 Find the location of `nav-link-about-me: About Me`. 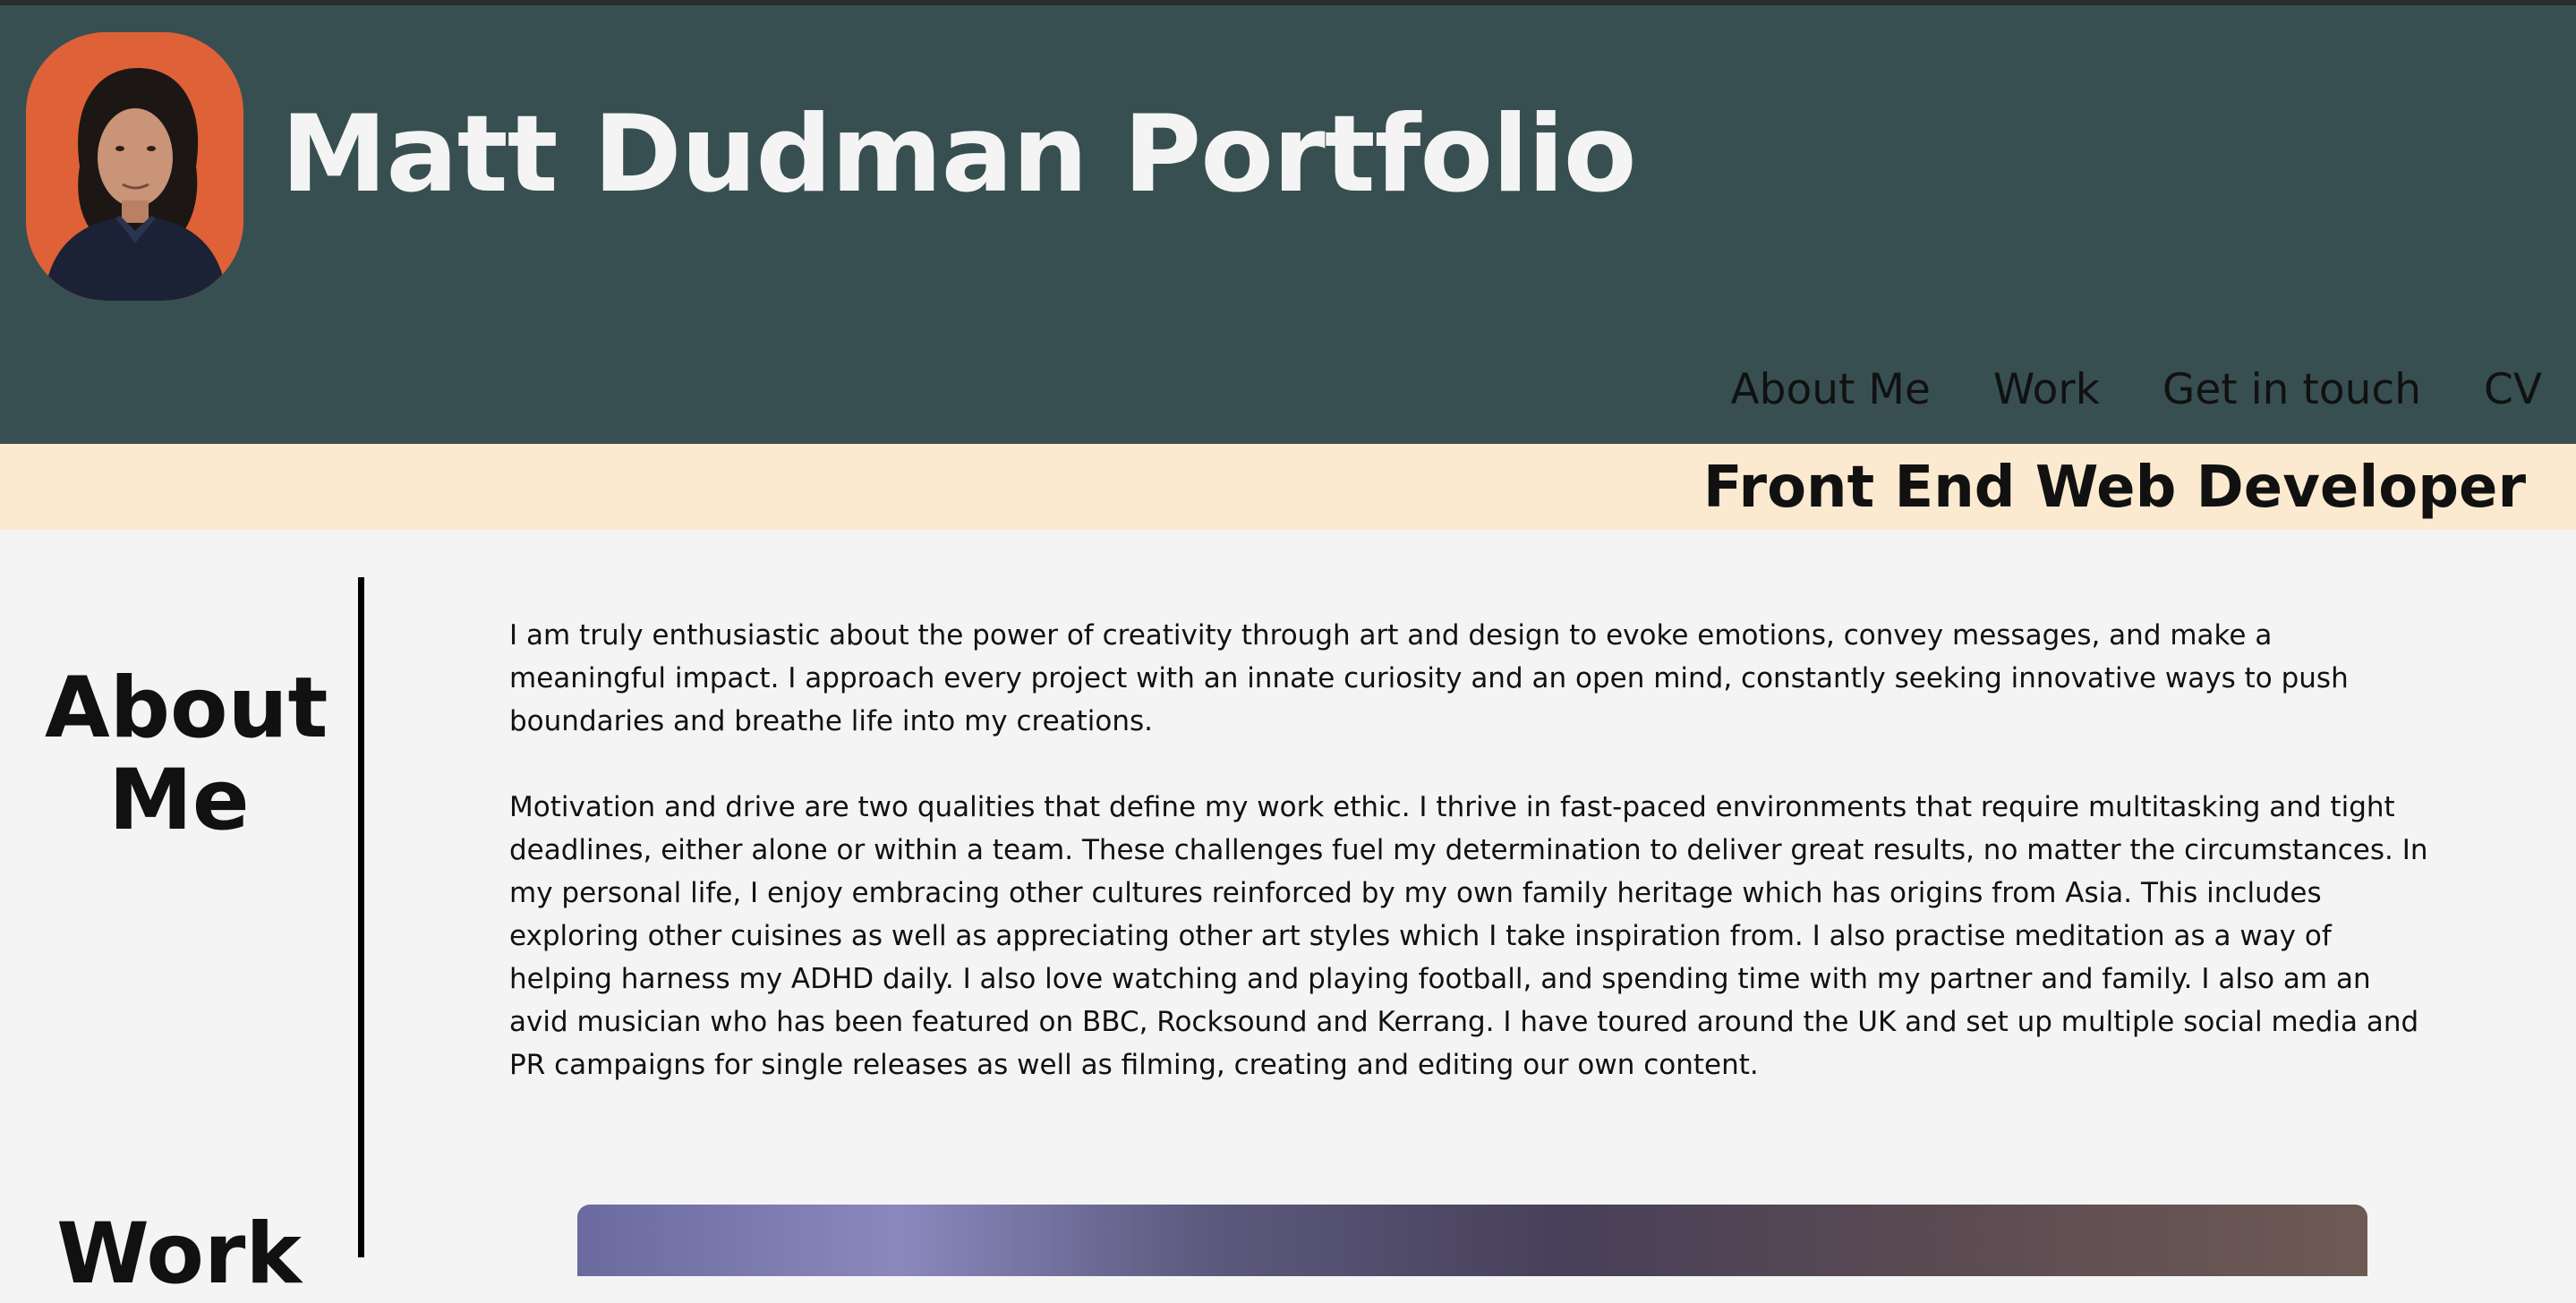

nav-link-about-me: About Me is located at coordinates (1831, 390).